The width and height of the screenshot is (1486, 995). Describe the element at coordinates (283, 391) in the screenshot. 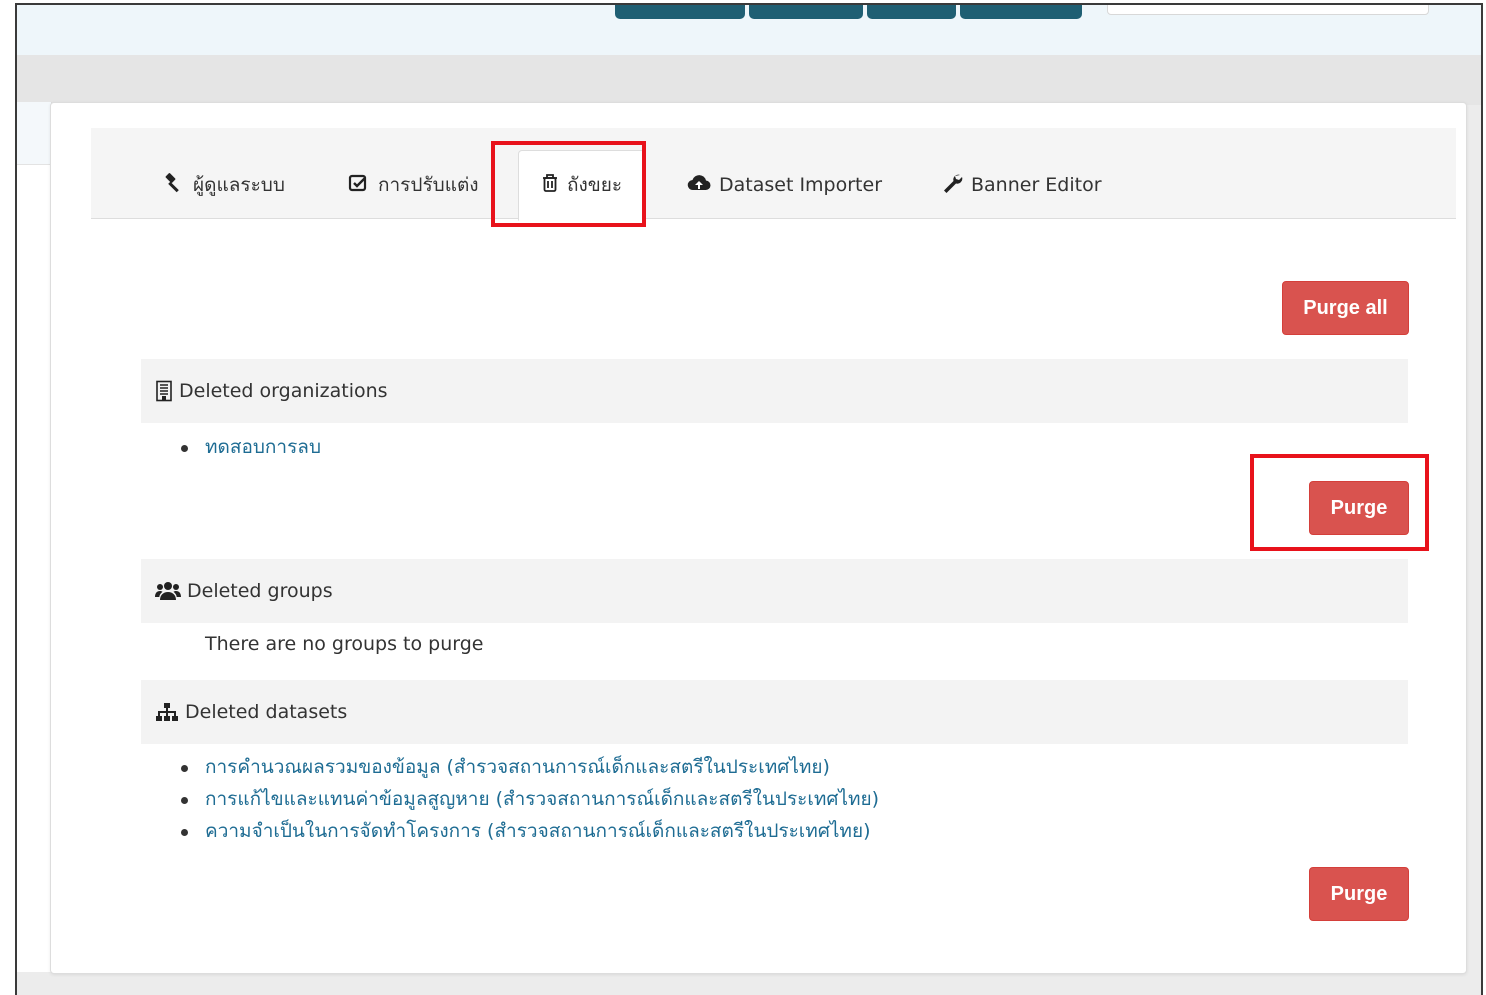

I see `section-title: Deleted organizations` at that location.